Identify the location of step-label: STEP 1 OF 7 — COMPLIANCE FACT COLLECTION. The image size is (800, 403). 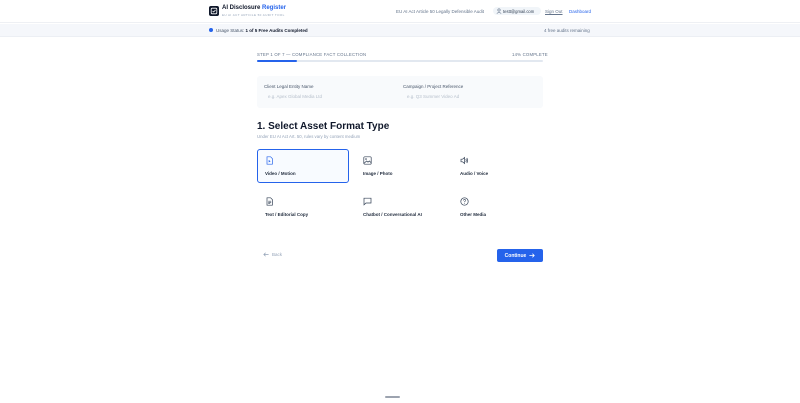
(312, 54).